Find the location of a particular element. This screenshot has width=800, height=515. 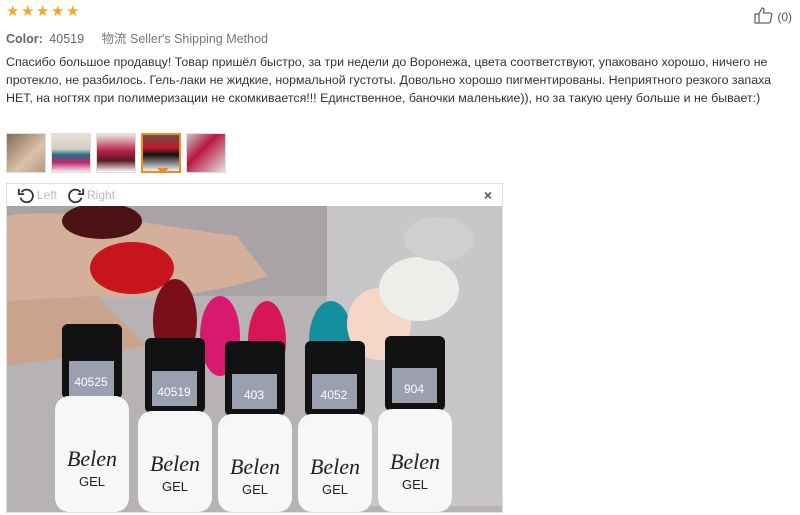

rotate-right-button: Right is located at coordinates (91, 195).